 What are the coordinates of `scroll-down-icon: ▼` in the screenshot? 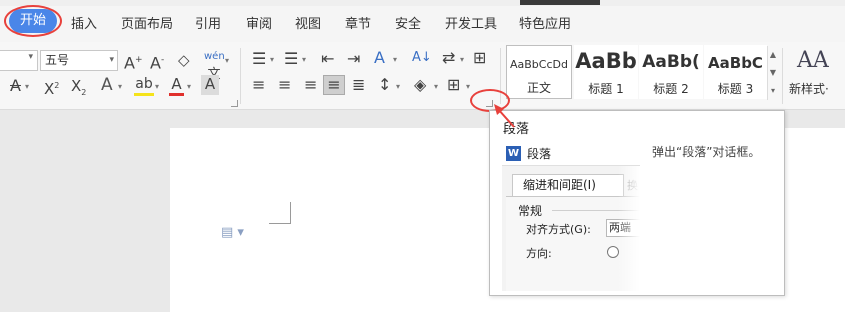 It's located at (773, 73).